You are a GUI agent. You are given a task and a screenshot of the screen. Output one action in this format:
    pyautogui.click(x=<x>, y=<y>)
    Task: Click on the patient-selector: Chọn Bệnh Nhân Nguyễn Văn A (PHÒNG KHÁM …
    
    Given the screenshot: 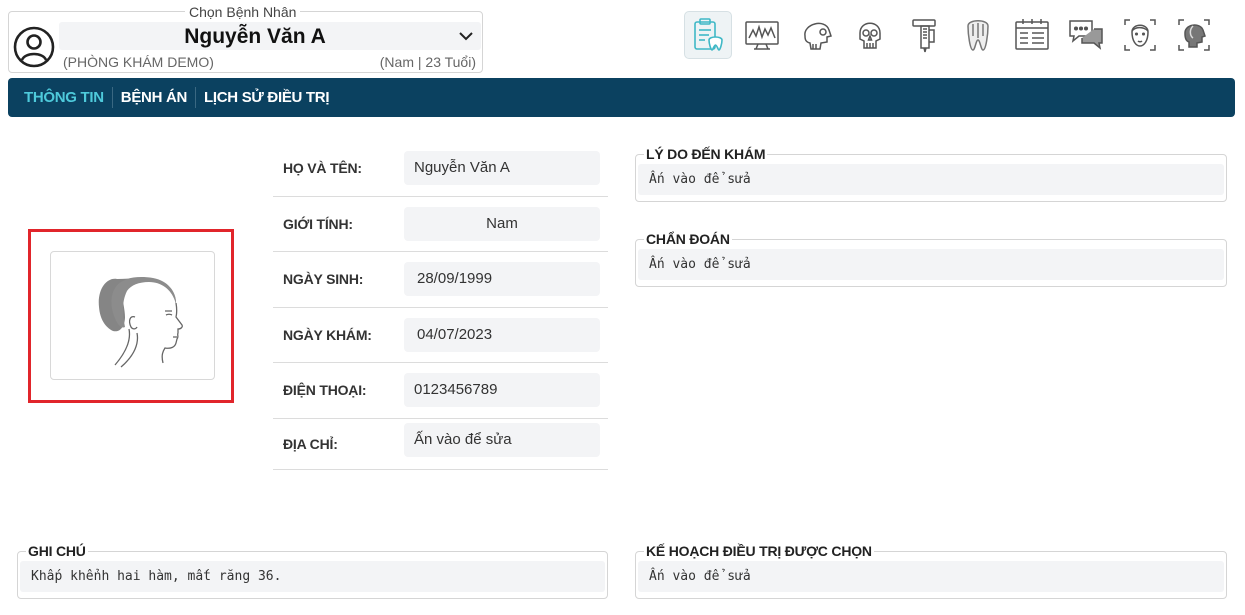 What is the action you would take?
    pyautogui.click(x=245, y=38)
    